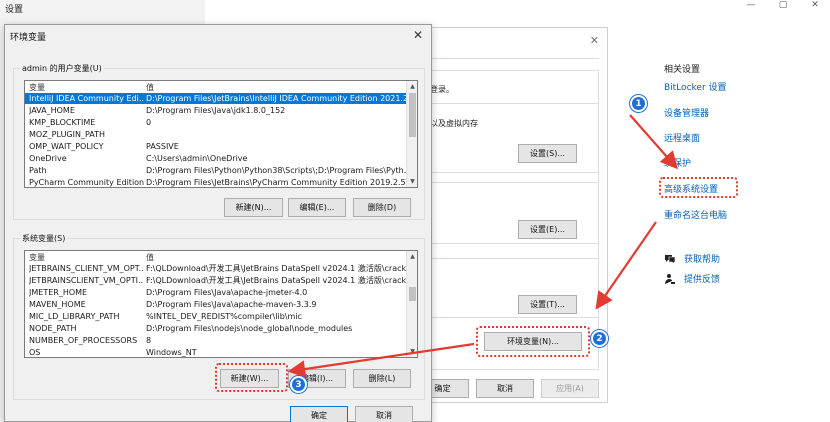 This screenshot has width=830, height=422. I want to click on link-rename-pc: 重命名这台电脑, so click(695, 214).